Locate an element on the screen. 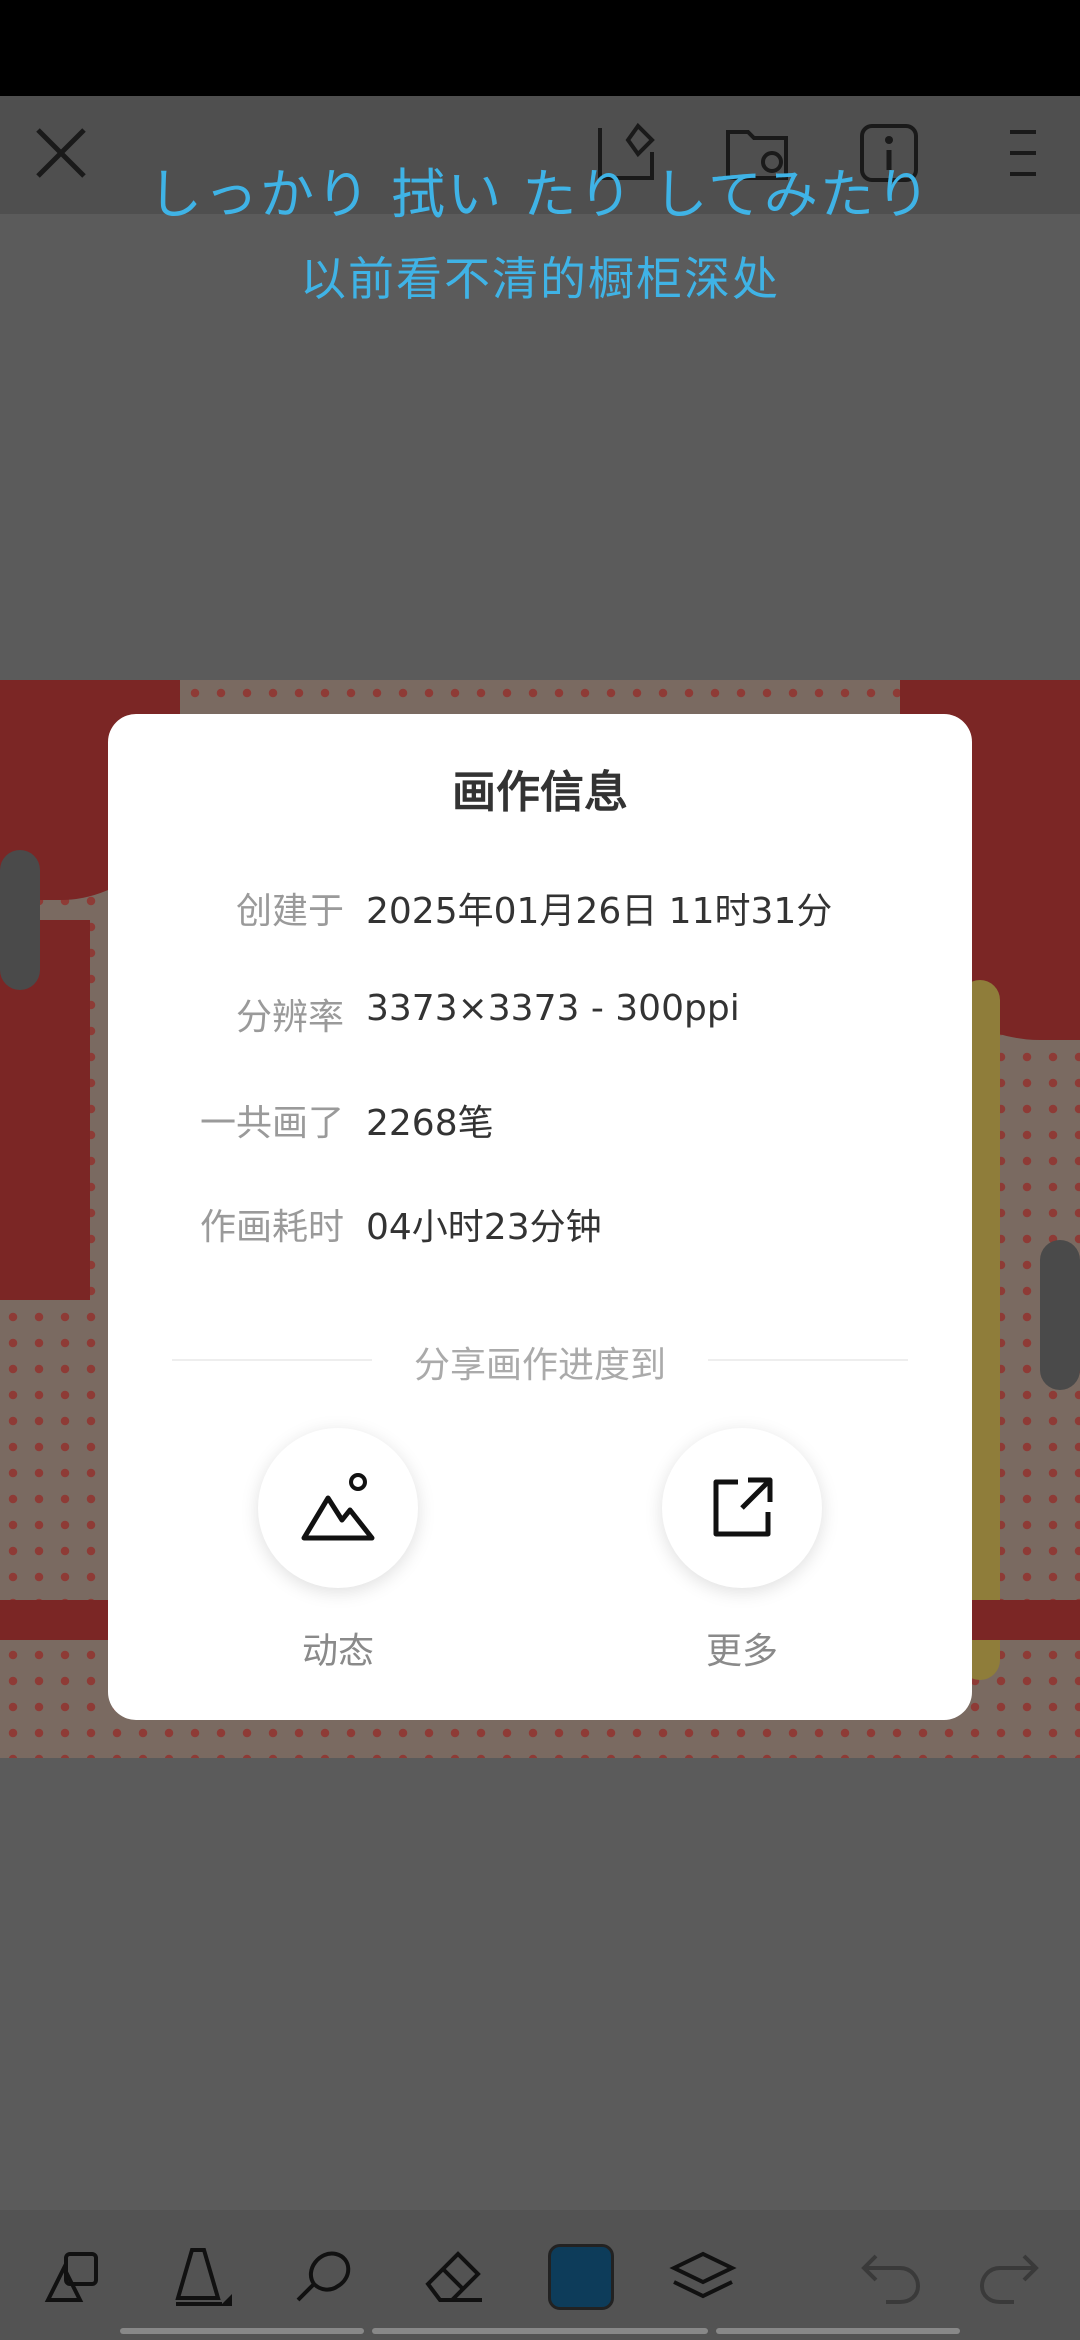 The width and height of the screenshot is (1080, 2340). redo-icon is located at coordinates (1009, 2275).